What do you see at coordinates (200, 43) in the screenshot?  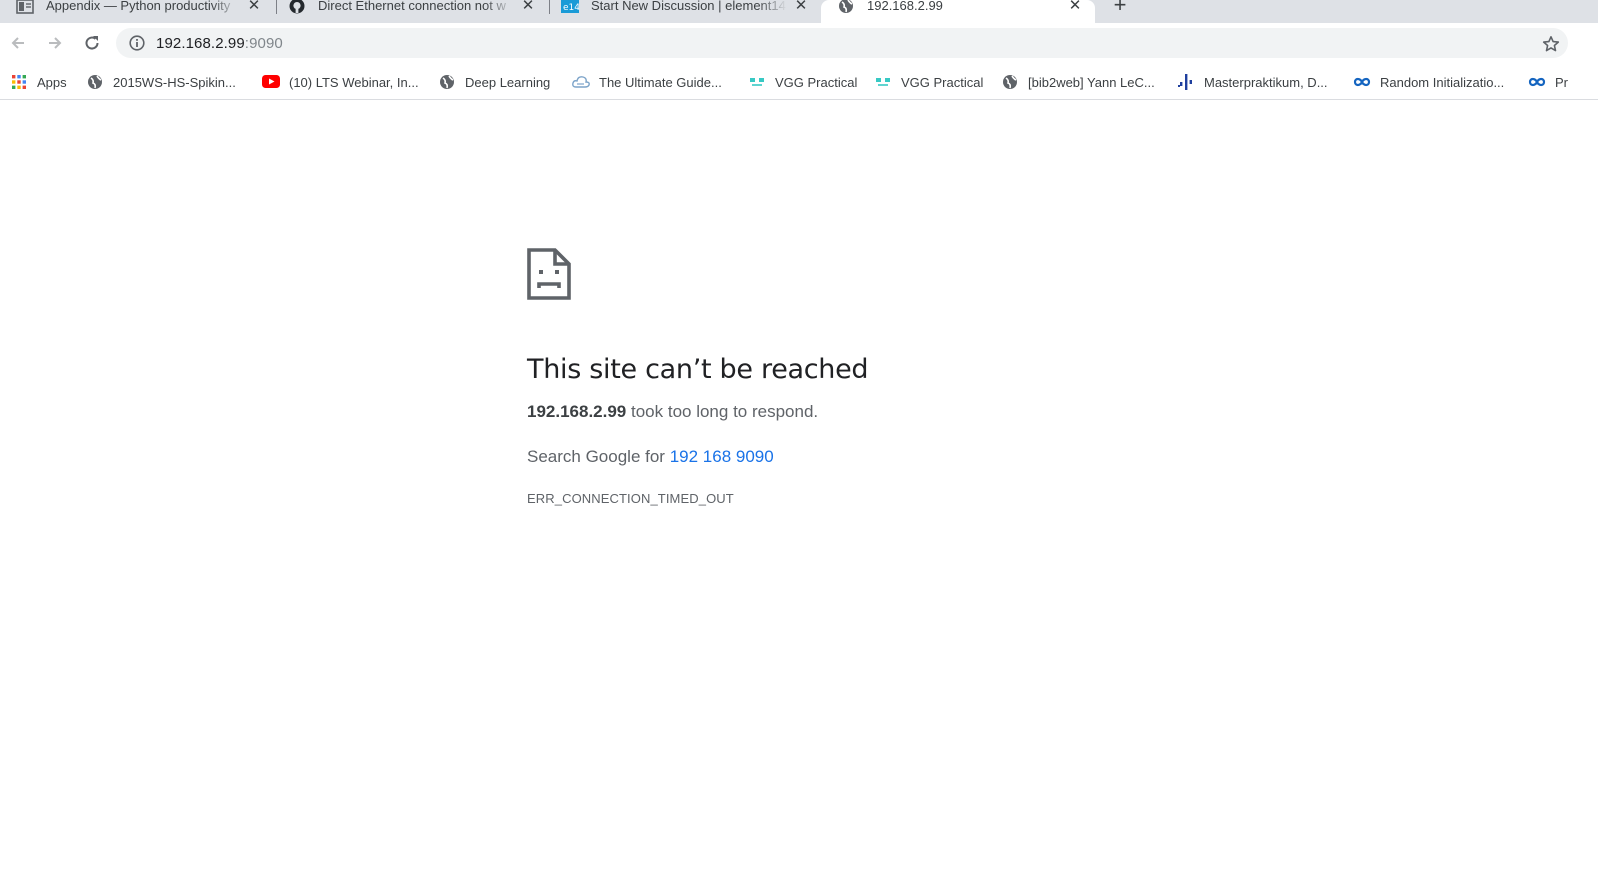 I see `url-host: 192.168.2.99` at bounding box center [200, 43].